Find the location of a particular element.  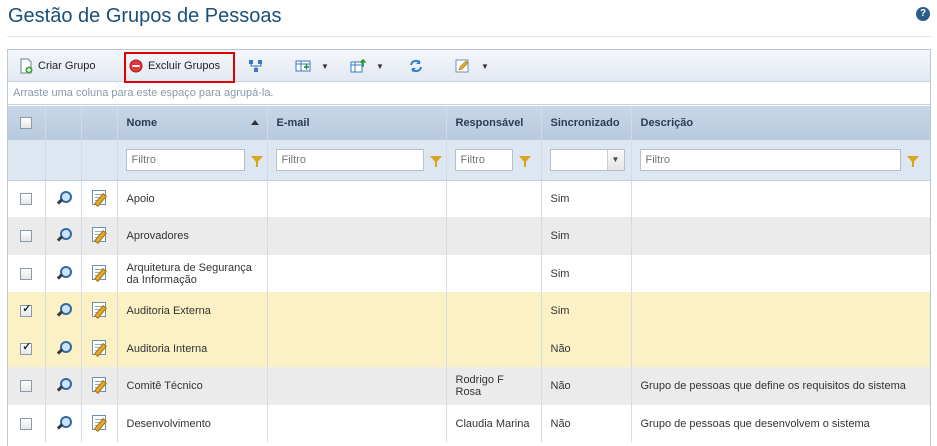

cell-name: Auditoria Externa is located at coordinates (192, 311).